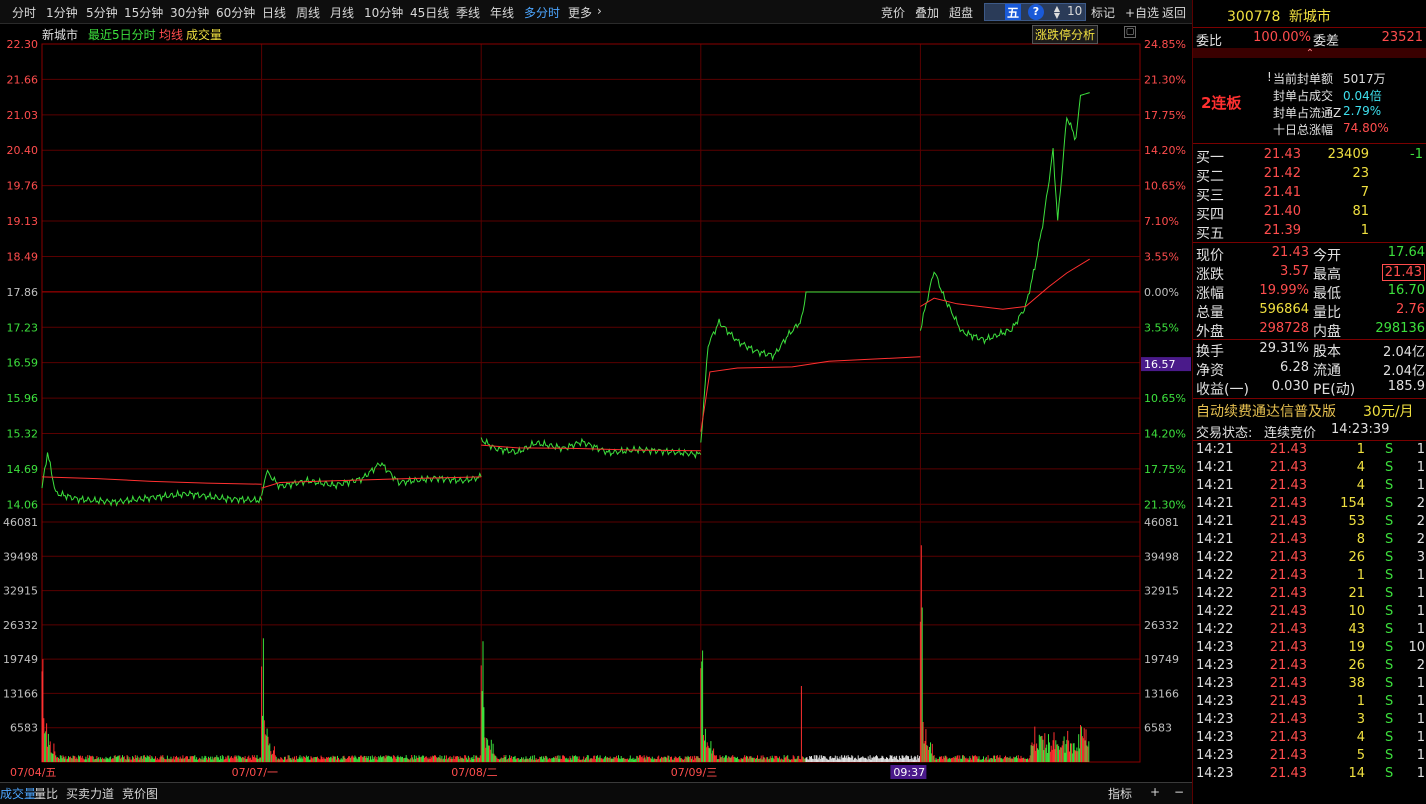  What do you see at coordinates (1309, 649) in the screenshot?
I see `tick-row: 14:23 21.43 19 S 10` at bounding box center [1309, 649].